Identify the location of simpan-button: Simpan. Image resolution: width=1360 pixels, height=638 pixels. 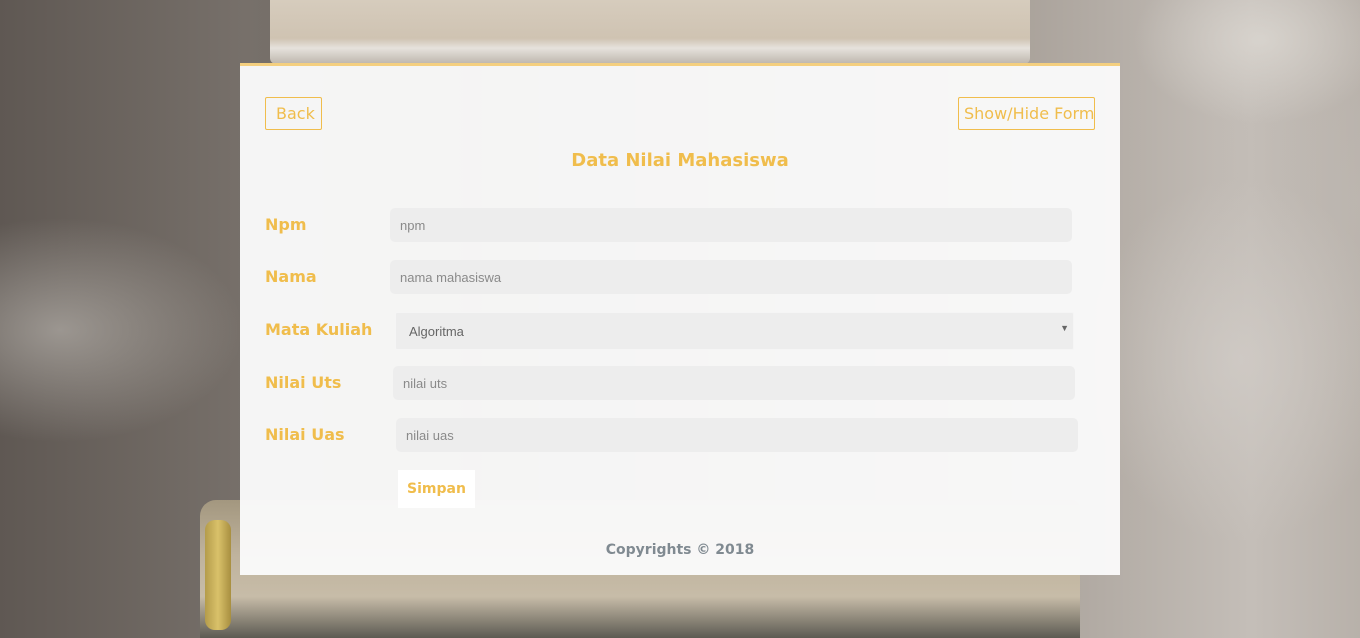
(436, 489).